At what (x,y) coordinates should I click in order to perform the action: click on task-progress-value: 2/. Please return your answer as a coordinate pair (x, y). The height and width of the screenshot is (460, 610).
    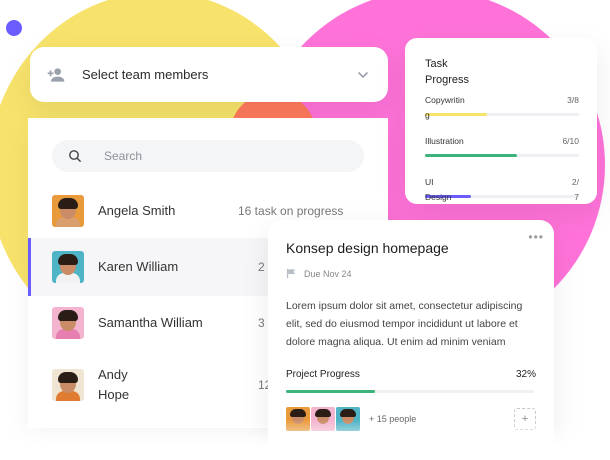
    Looking at the image, I should click on (575, 182).